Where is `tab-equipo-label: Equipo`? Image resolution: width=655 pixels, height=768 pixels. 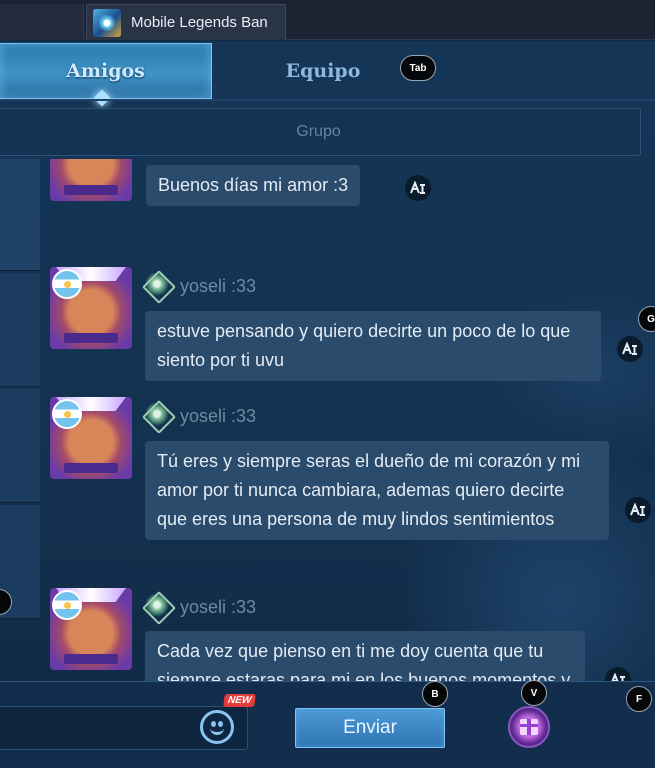
tab-equipo-label: Equipo is located at coordinates (323, 71).